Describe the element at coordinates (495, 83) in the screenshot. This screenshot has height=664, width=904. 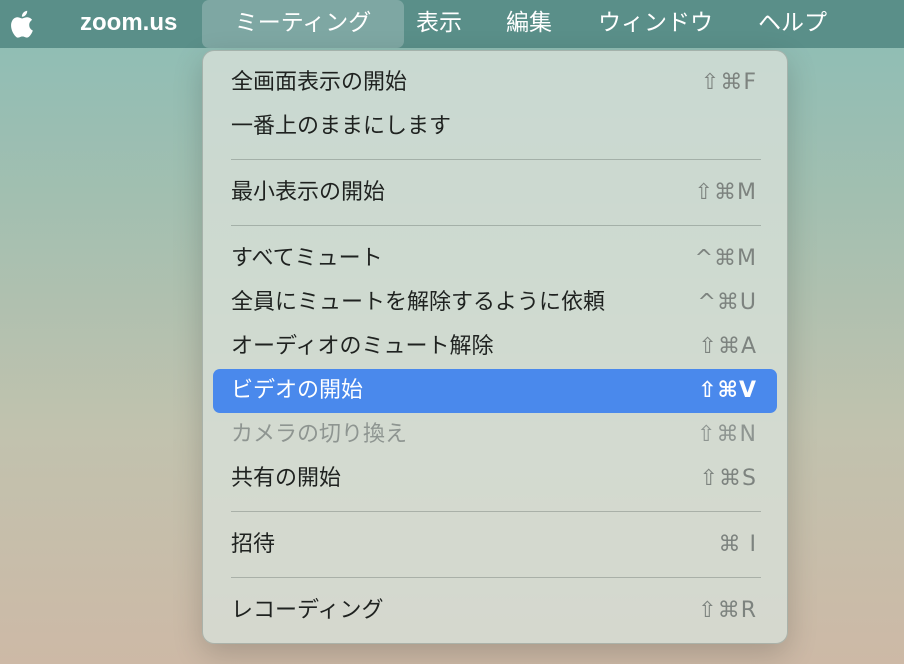
I see `menu-item-start-fullscreen: 全画面表示の開始 ⇧⌘F` at that location.